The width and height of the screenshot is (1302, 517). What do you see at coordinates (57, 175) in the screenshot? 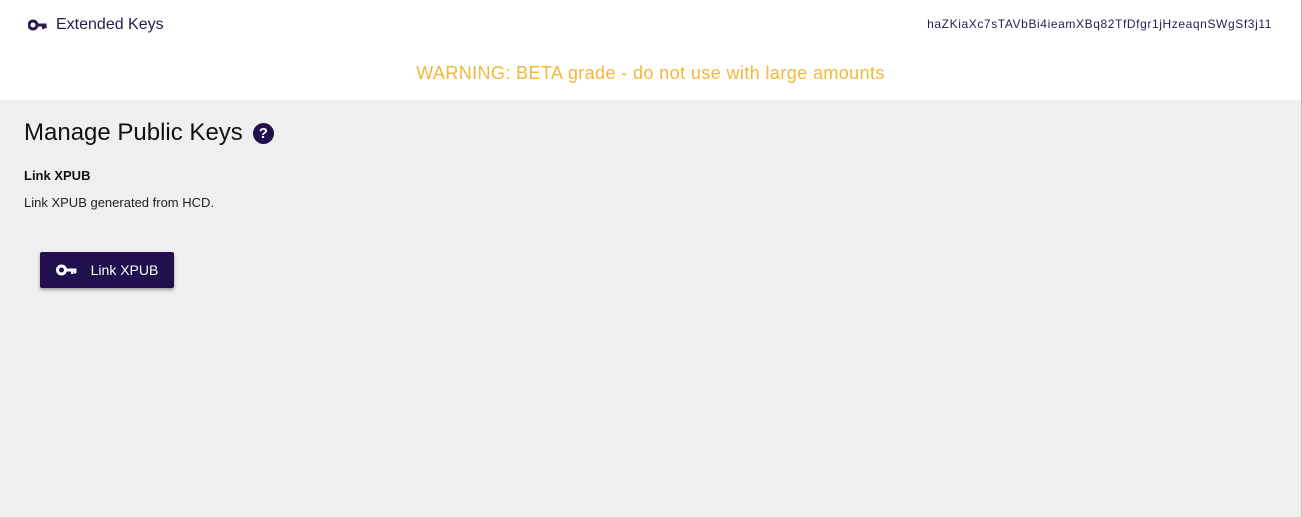
I see `section-title: Link XPUB` at bounding box center [57, 175].